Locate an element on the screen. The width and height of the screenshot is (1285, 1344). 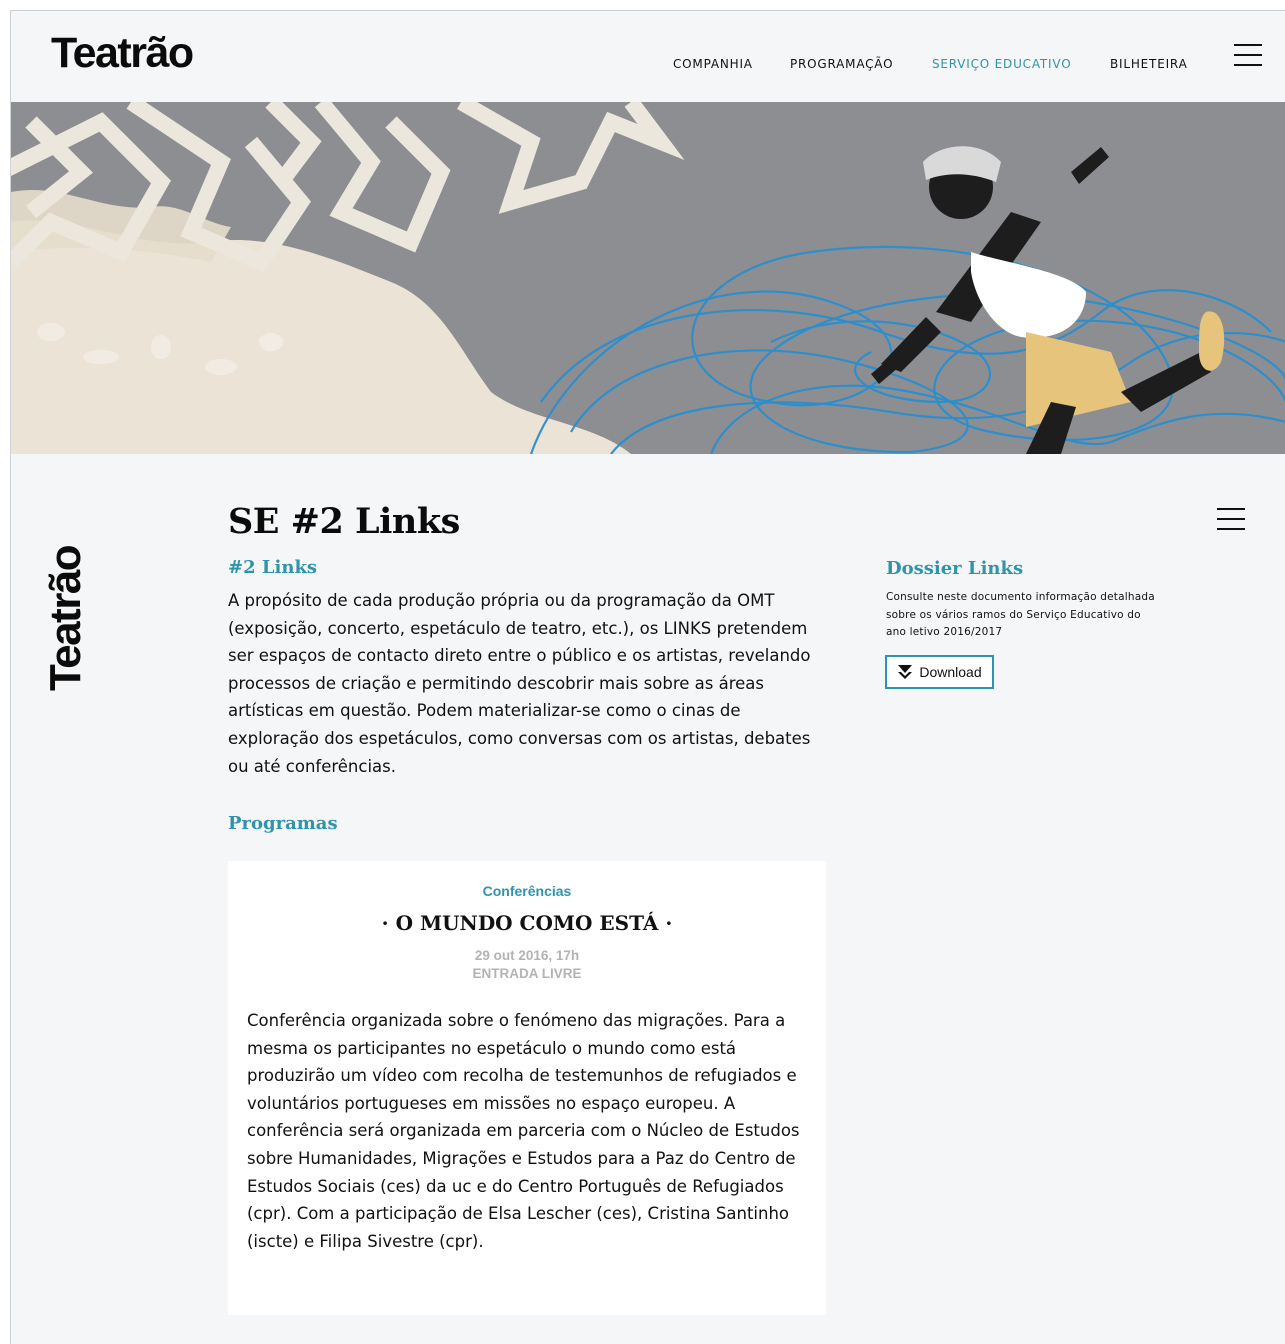
nav-item-servico-educativo: SERVIÇO EDUCATIVO is located at coordinates (1001, 64).